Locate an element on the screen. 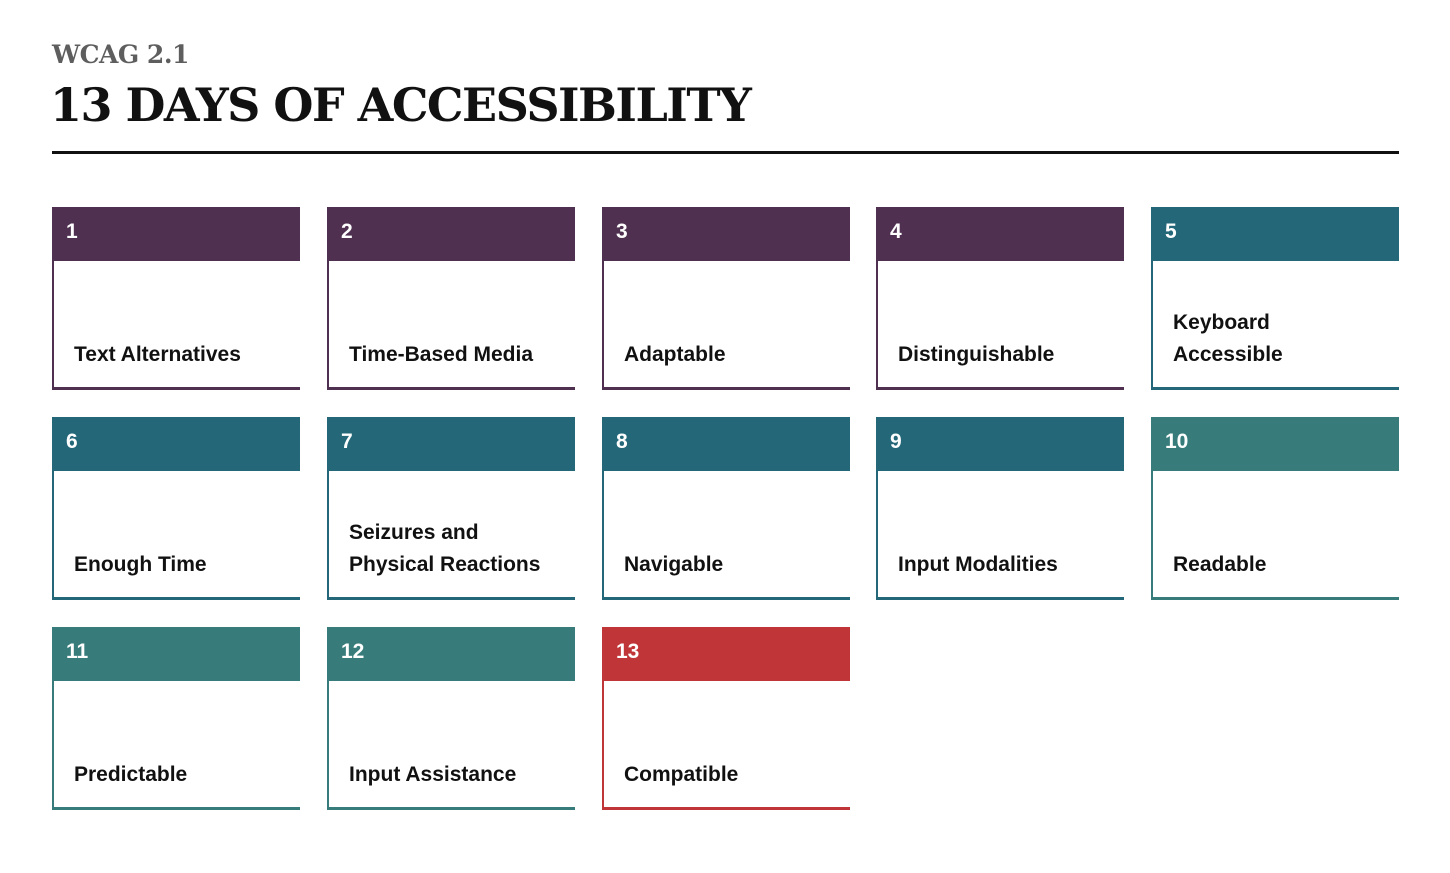 Image resolution: width=1450 pixels, height=873 pixels. day-card: 12 Input Assistance is located at coordinates (451, 718).